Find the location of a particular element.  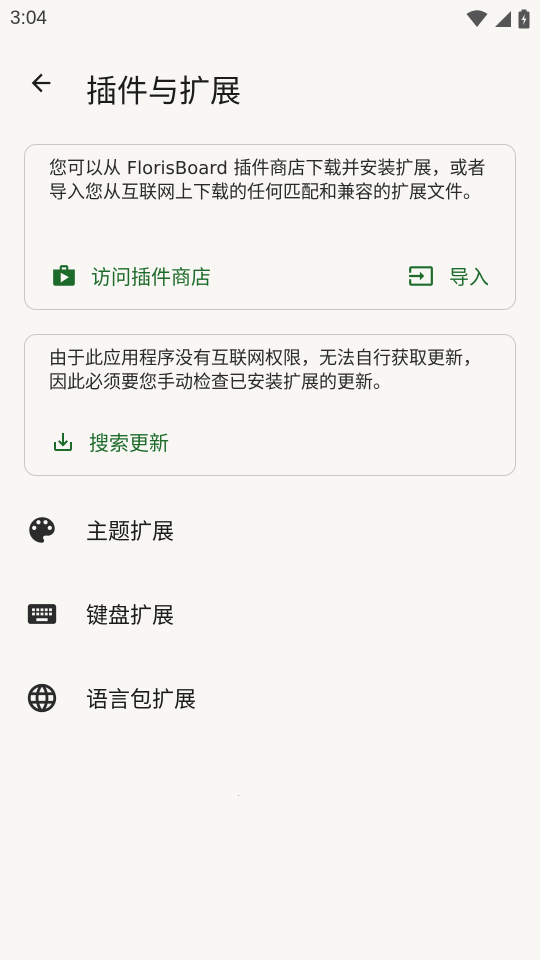

list-item-label: 键盘扩展 is located at coordinates (130, 616).